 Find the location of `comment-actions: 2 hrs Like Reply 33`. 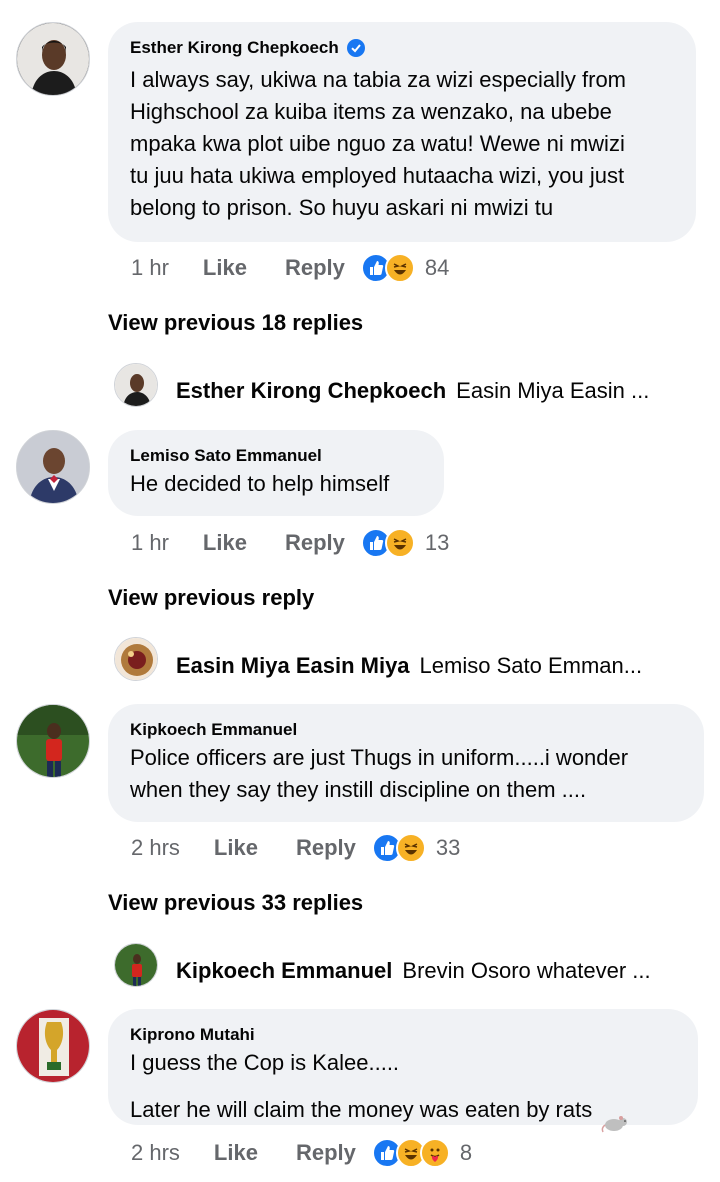

comment-actions: 2 hrs Like Reply 33 is located at coordinates (295, 848).